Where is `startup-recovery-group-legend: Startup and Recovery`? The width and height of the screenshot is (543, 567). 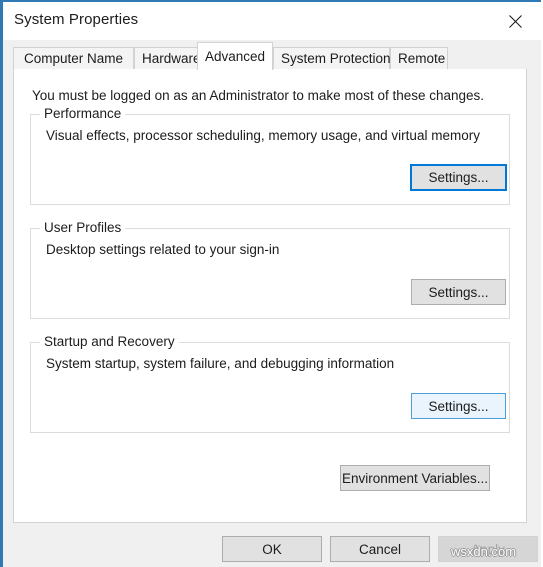 startup-recovery-group-legend: Startup and Recovery is located at coordinates (109, 341).